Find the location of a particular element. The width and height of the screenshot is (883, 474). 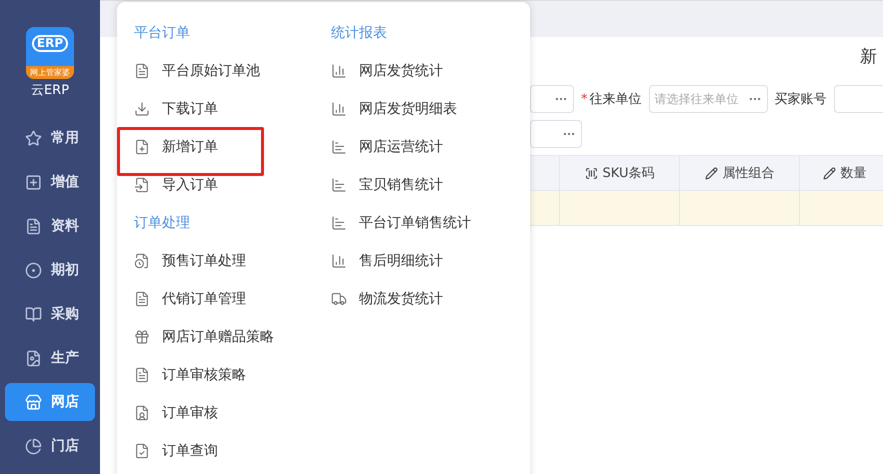

sidebar-item: 资料 is located at coordinates (50, 226).